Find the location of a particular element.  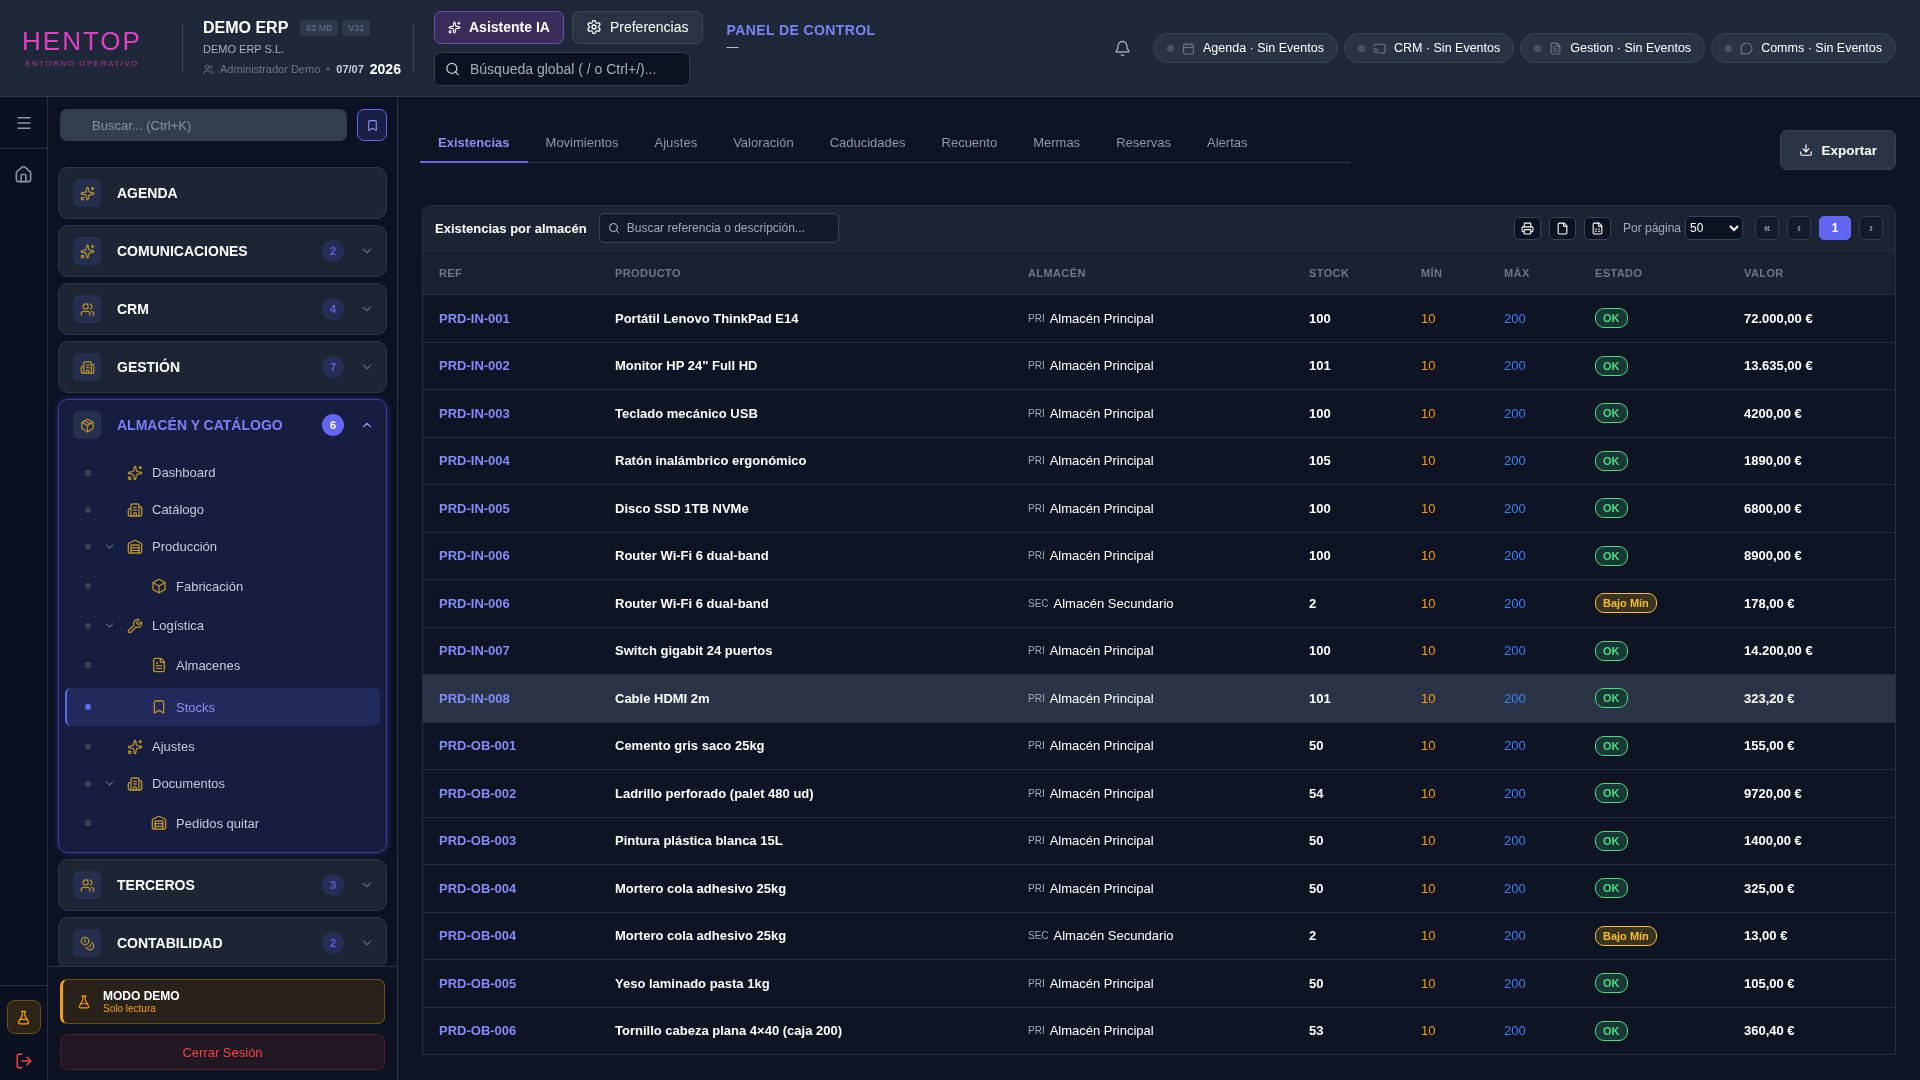

tab: Caducidades is located at coordinates (867, 144).